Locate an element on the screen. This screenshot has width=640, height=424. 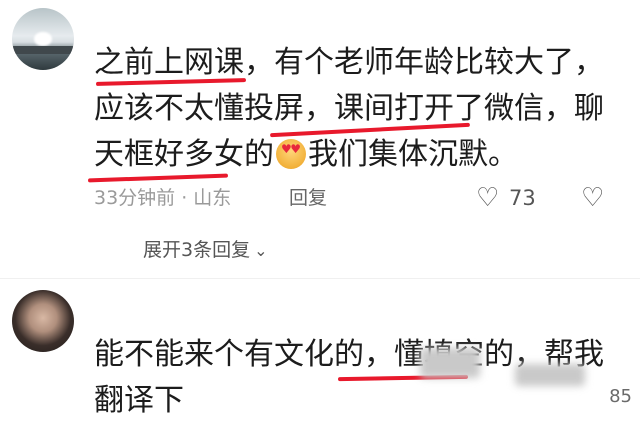
expand-replies-label: 展开3条回复 is located at coordinates (197, 250).